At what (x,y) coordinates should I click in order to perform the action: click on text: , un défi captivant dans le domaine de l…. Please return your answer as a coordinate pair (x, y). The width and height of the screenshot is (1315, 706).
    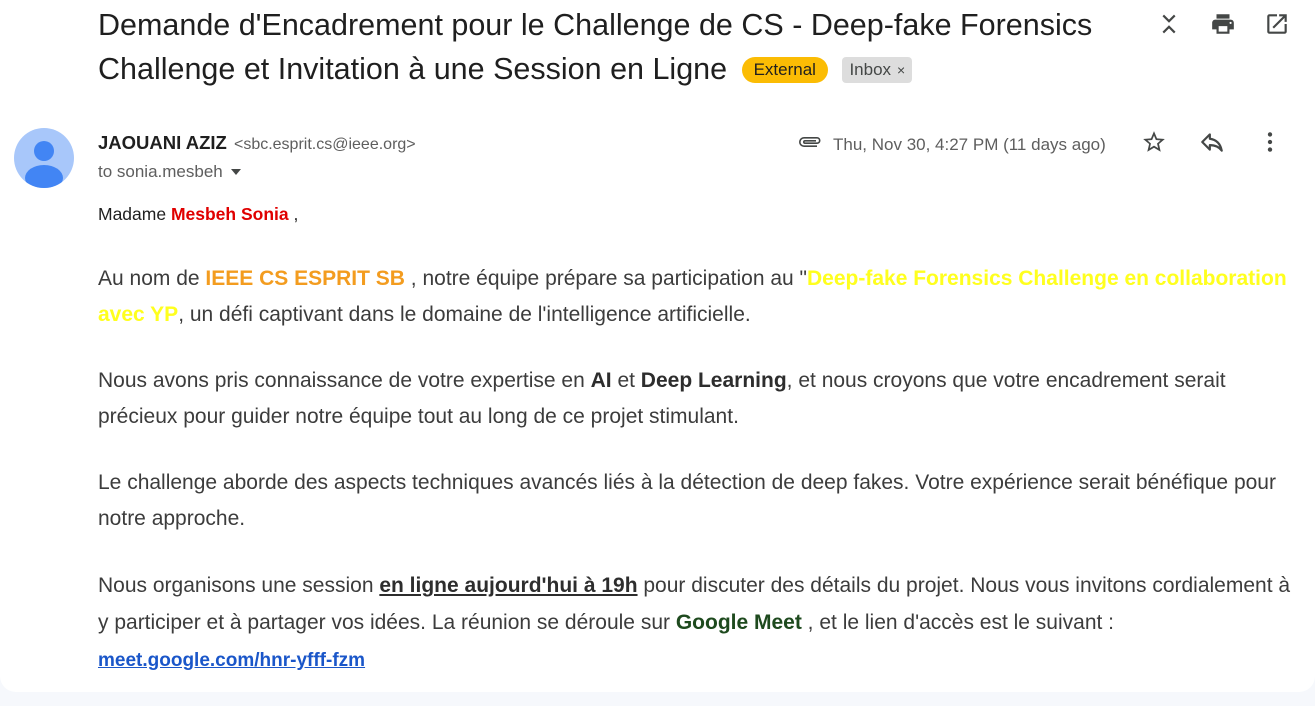
    Looking at the image, I should click on (464, 314).